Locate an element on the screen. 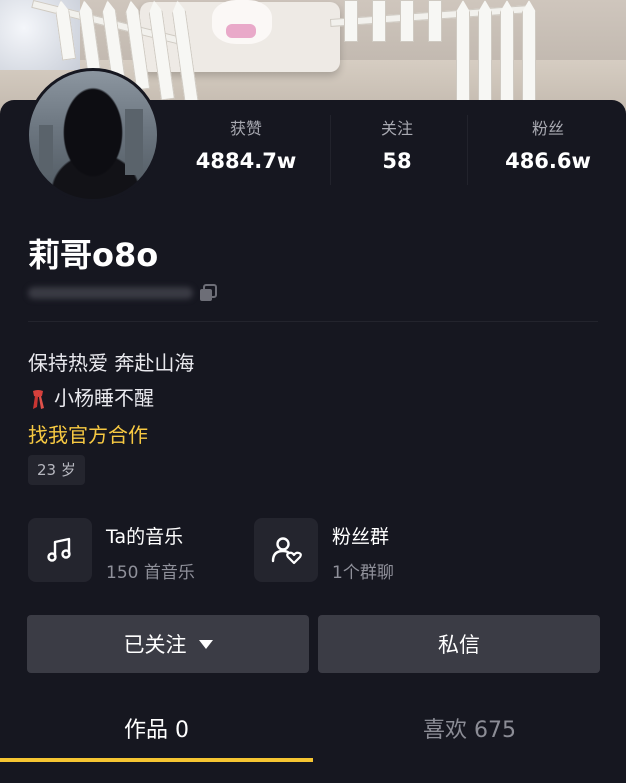 The width and height of the screenshot is (626, 783). content-tabs: 作品 0 喜欢 675 is located at coordinates (313, 741).